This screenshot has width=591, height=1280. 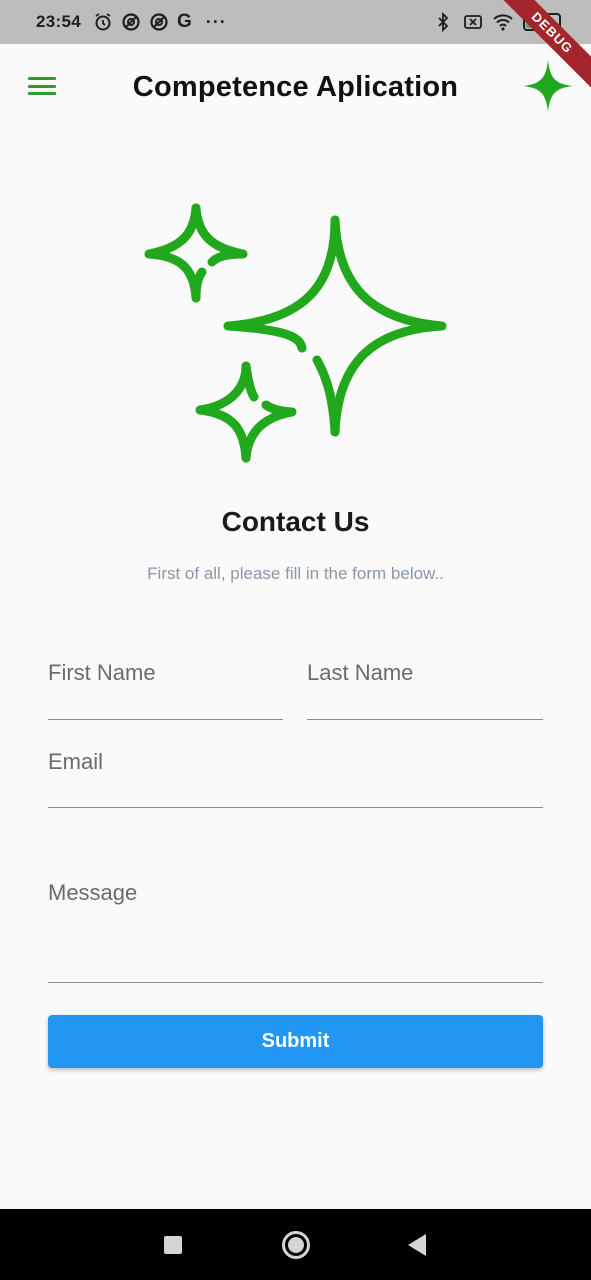 I want to click on app-title: Competence Aplication, so click(x=295, y=86).